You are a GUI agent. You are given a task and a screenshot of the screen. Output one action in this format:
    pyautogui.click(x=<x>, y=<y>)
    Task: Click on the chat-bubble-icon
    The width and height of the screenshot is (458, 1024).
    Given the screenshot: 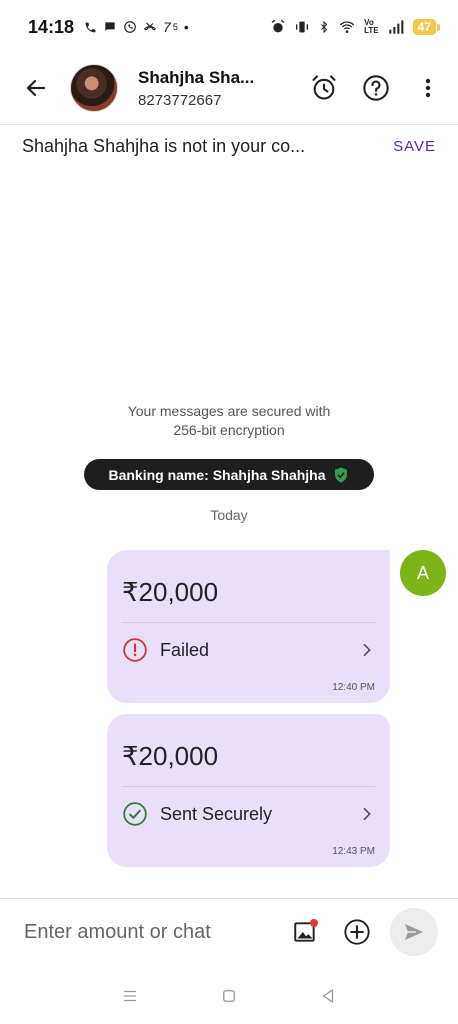 What is the action you would take?
    pyautogui.click(x=110, y=27)
    